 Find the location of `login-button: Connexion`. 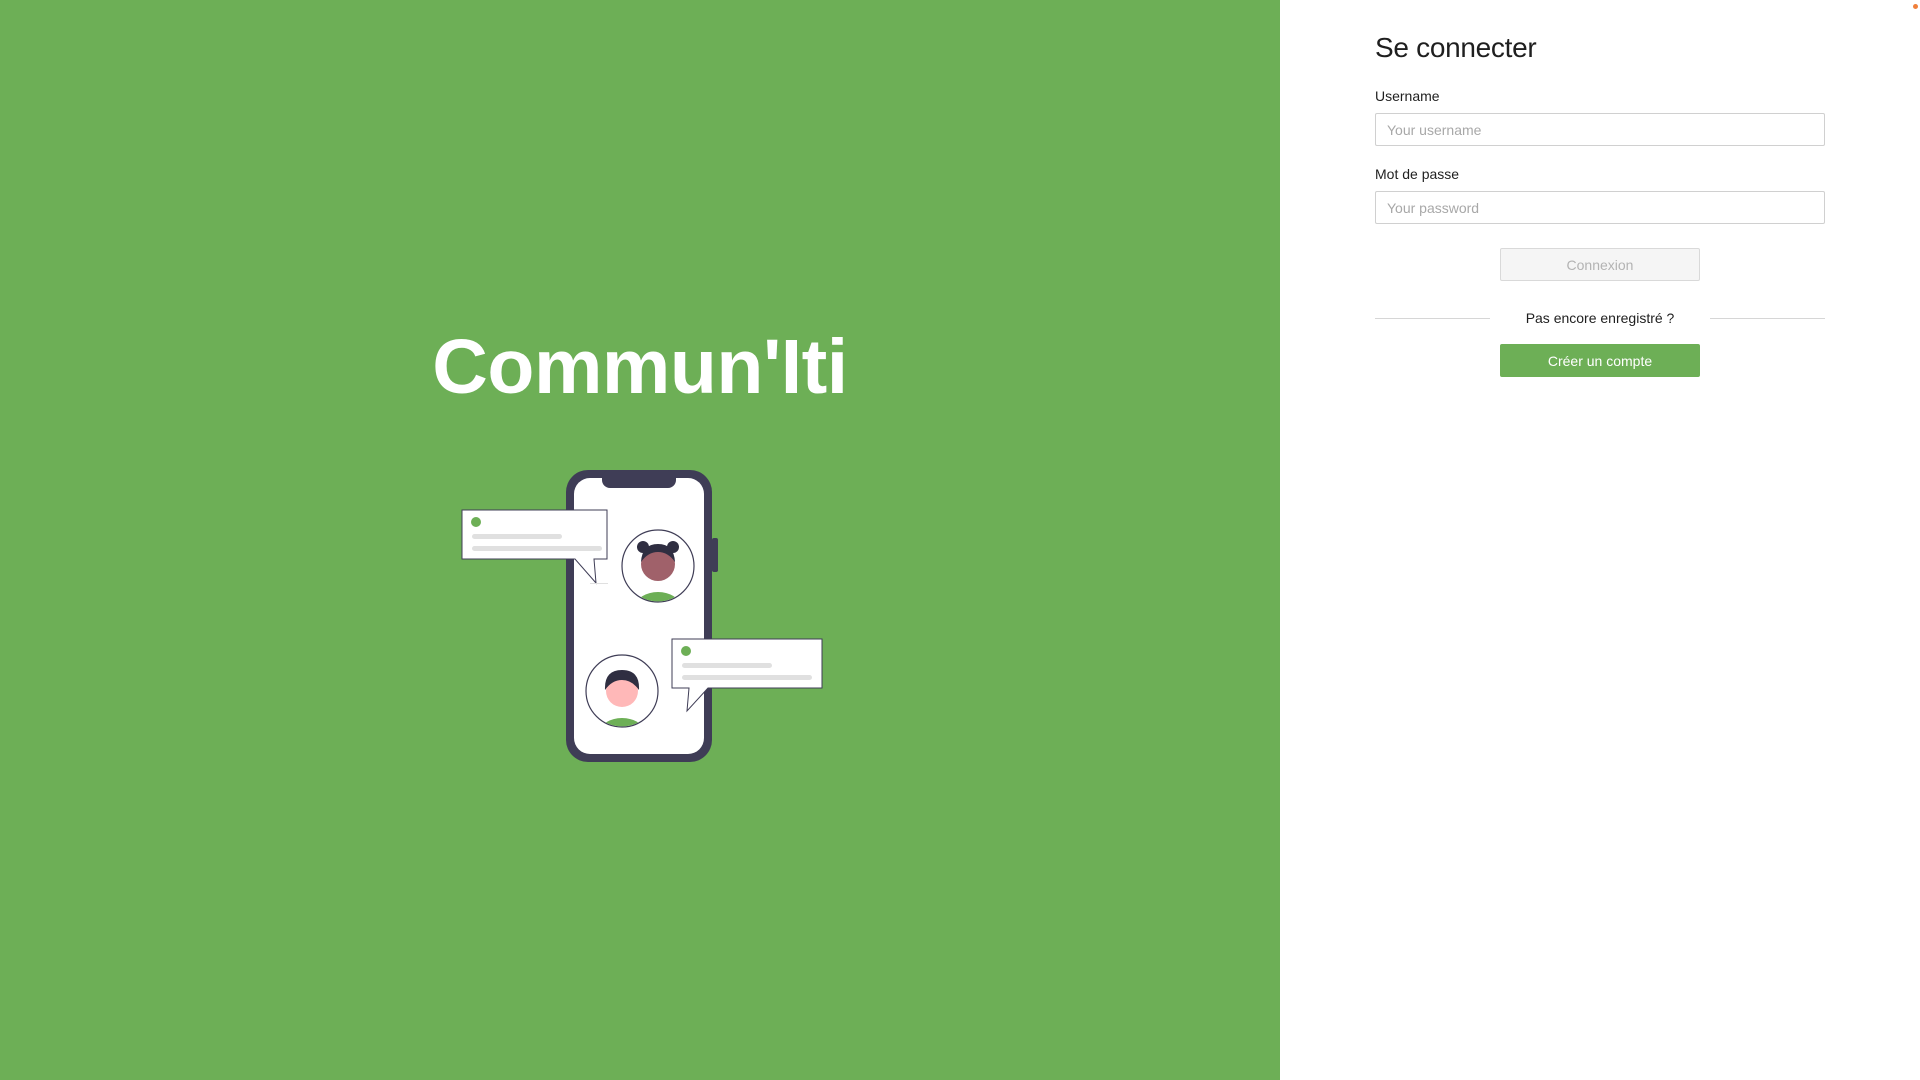

login-button: Connexion is located at coordinates (1600, 264).